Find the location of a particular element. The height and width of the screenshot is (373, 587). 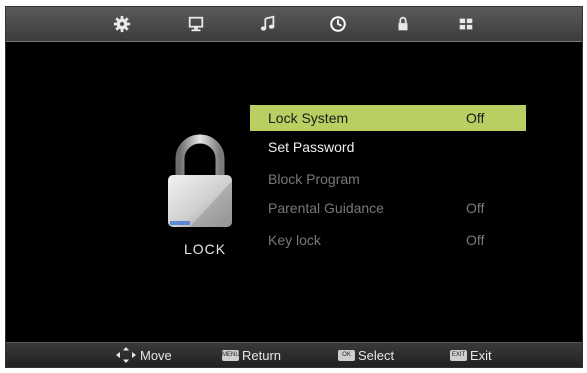

tab-sound is located at coordinates (268, 24).